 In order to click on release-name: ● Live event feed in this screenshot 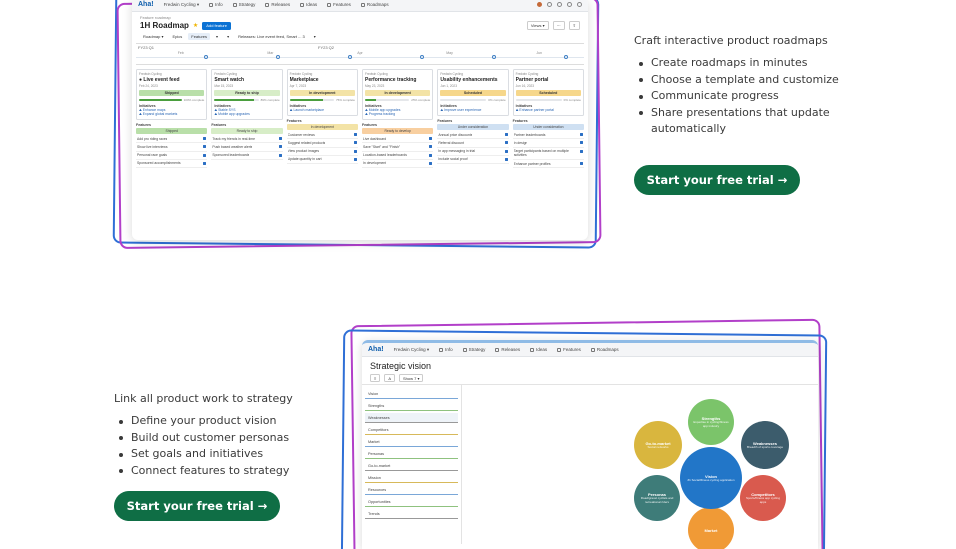, I will do `click(171, 80)`.